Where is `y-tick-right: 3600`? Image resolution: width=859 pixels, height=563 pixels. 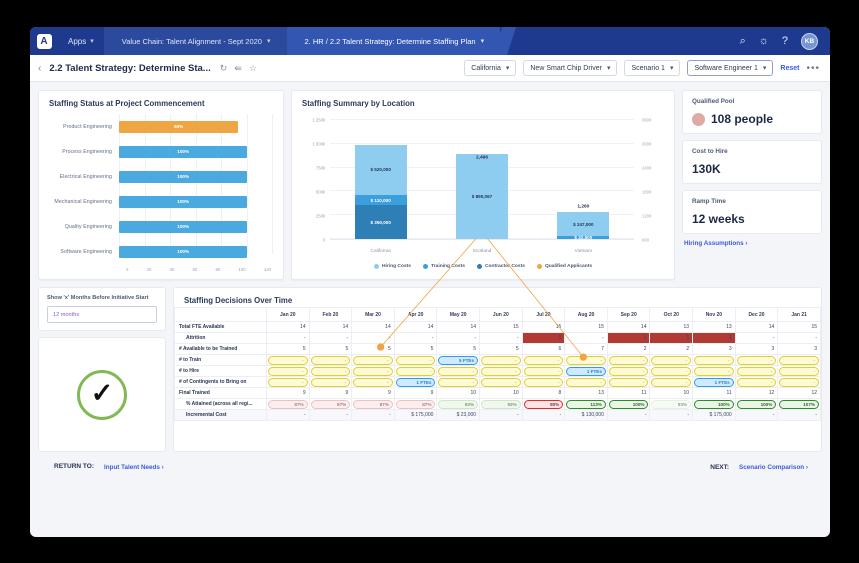
y-tick-right: 3600 is located at coordinates (647, 120).